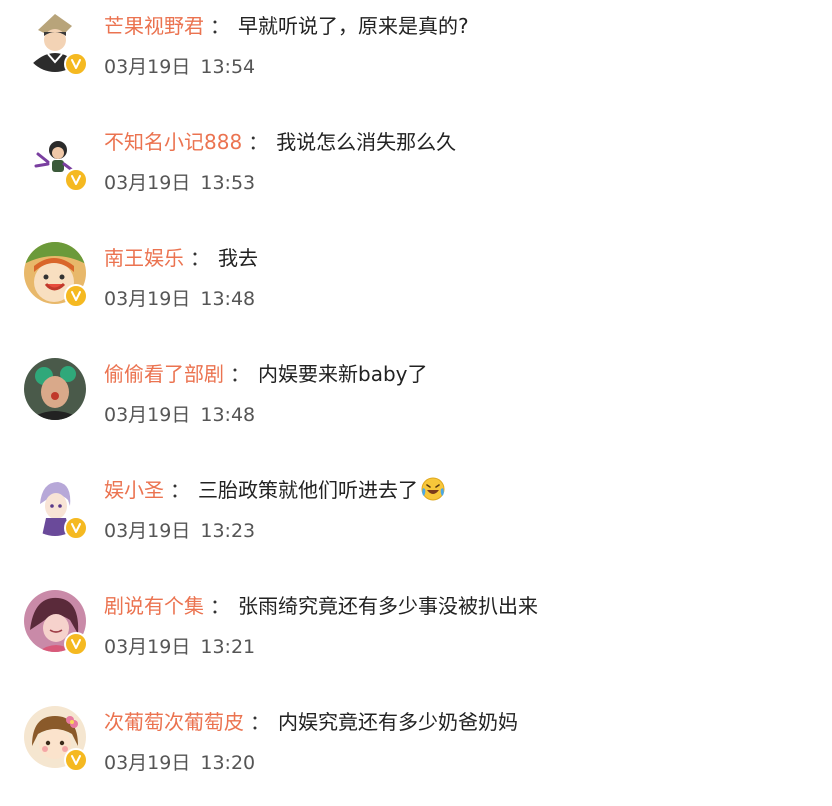 This screenshot has height=806, width=832. I want to click on comment-time: 13:21, so click(228, 647).